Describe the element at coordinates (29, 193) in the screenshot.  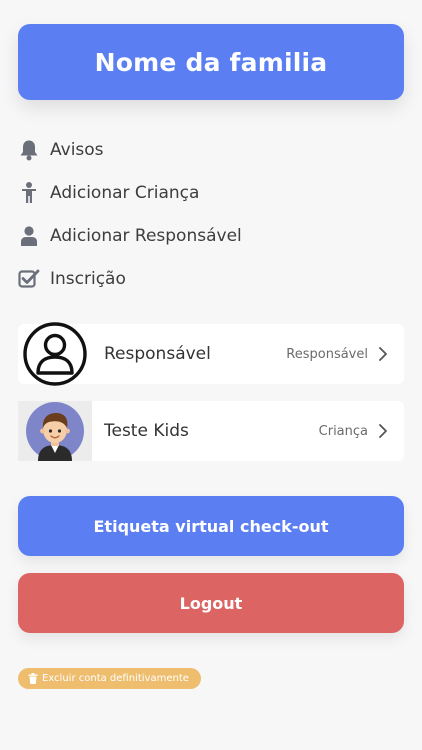
I see `child-icon` at that location.